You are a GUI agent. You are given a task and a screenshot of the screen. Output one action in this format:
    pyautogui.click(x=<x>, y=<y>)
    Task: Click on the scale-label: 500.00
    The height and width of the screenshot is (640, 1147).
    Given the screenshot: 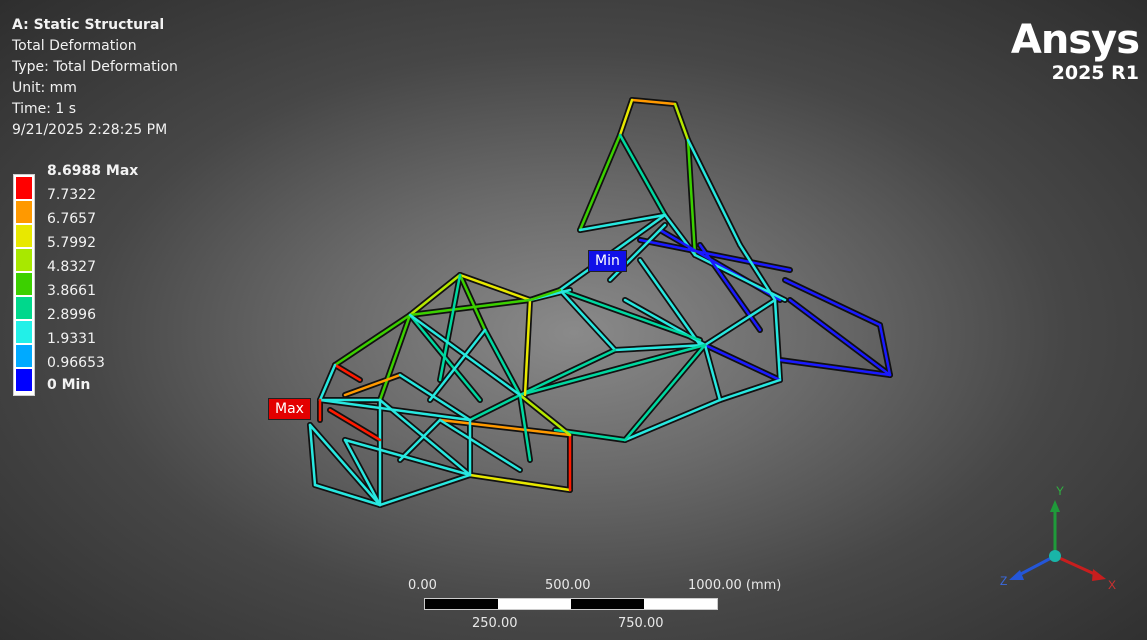 What is the action you would take?
    pyautogui.click(x=568, y=585)
    